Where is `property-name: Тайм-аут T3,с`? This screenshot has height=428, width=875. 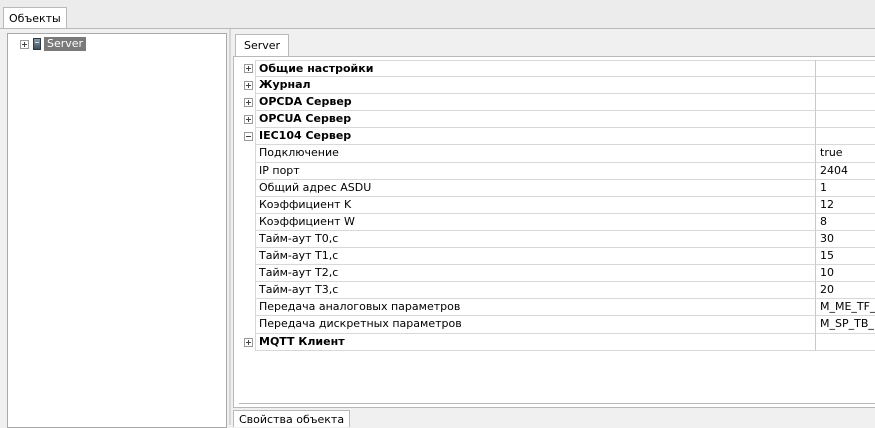
property-name: Тайм-аут T3,с is located at coordinates (535, 291).